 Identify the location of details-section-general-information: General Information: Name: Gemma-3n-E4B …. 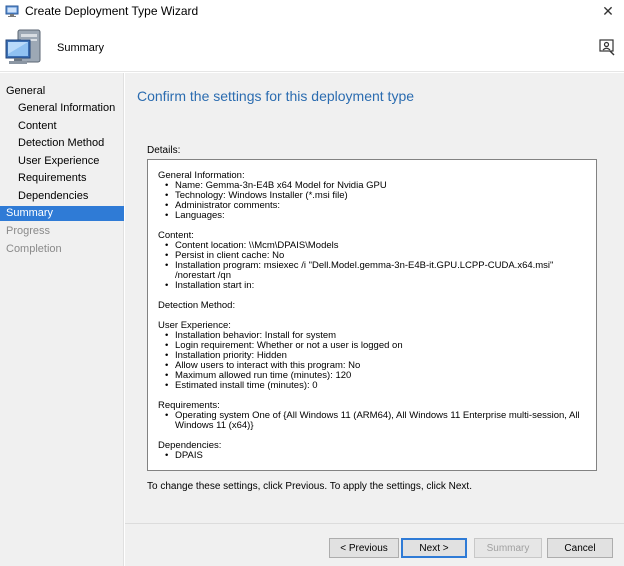
(372, 196).